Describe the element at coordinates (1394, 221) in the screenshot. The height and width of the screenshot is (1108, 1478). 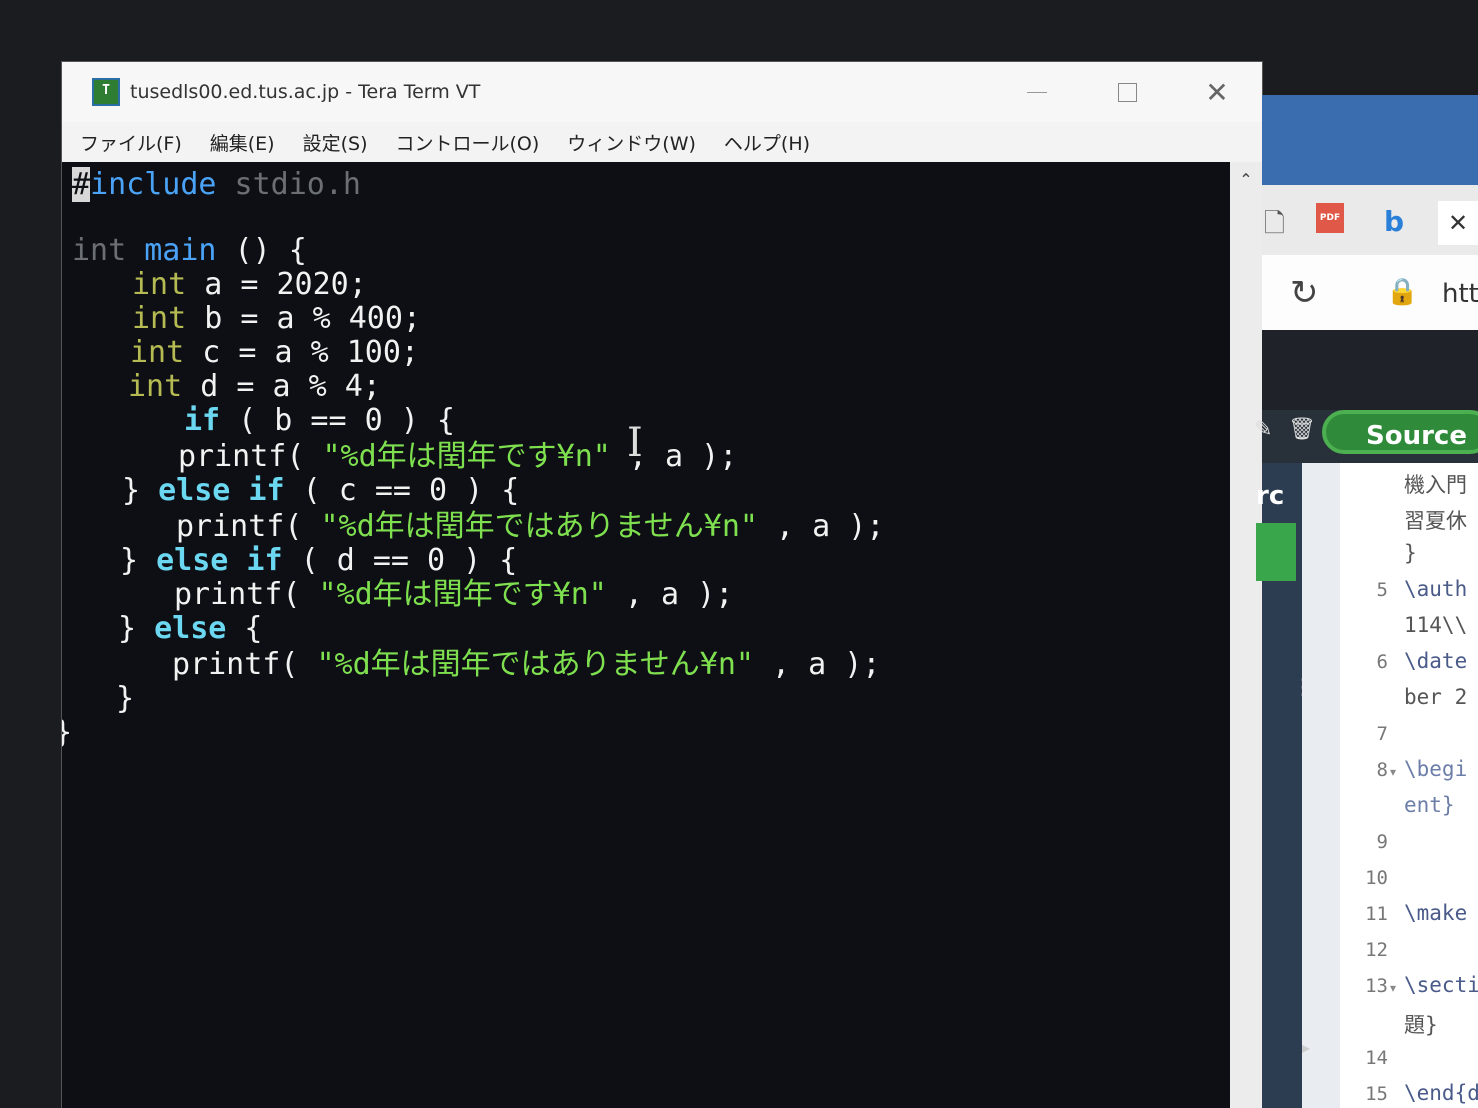
I see `bing-icon: b` at that location.